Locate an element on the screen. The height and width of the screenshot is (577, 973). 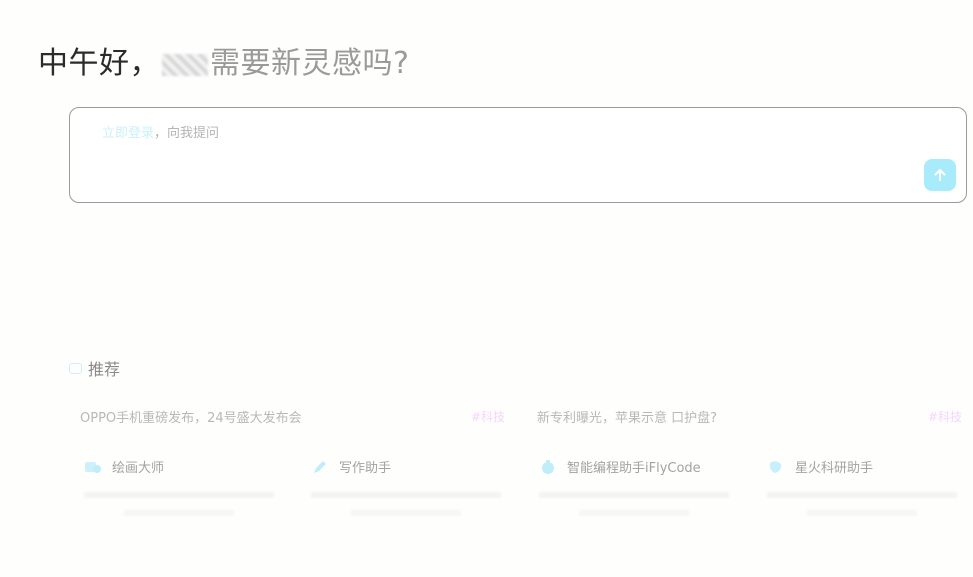
news-item: OPPO手机重磅发布，24号盛大发布会 #科技 is located at coordinates (292, 416).